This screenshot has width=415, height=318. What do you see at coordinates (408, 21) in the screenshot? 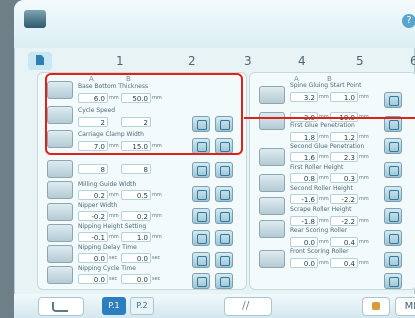
I see `info-icon: ?` at bounding box center [408, 21].